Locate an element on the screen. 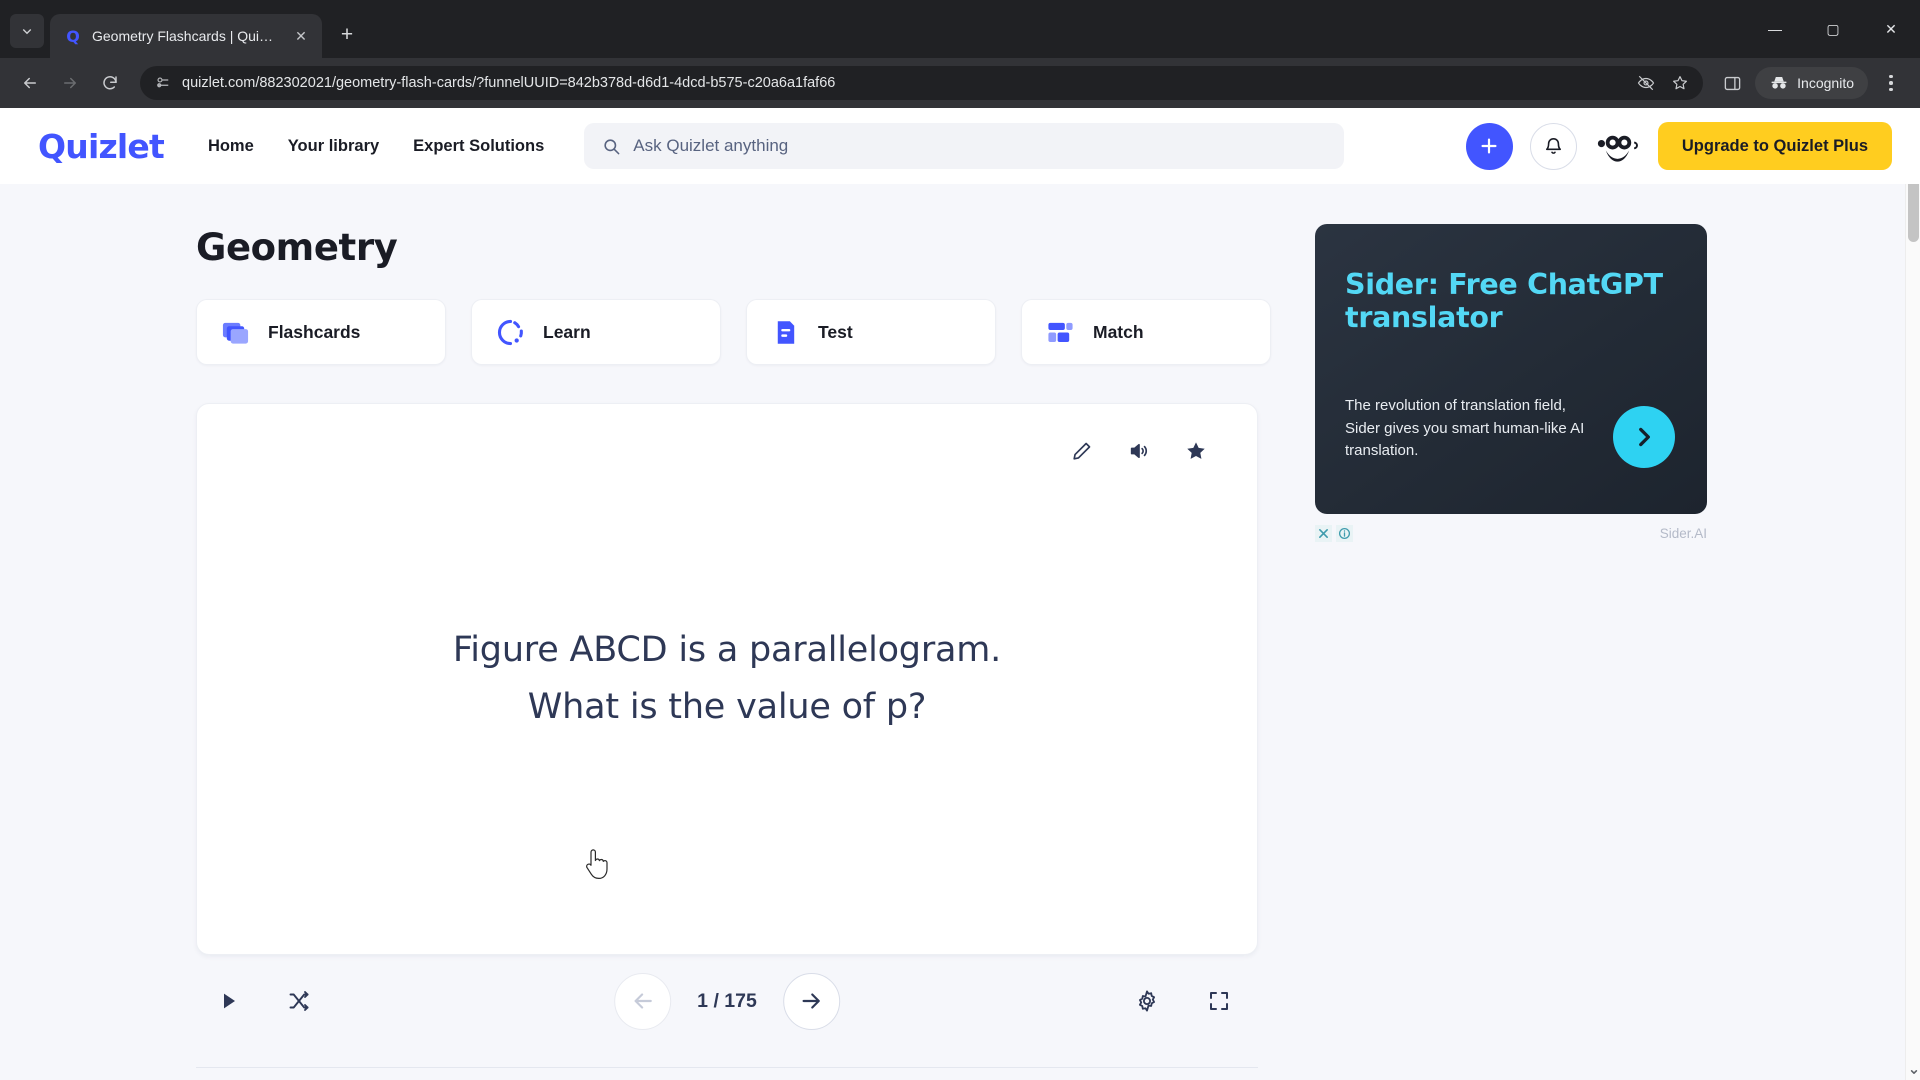 The image size is (1920, 1080). scroll-down-arrow is located at coordinates (1913, 1072).